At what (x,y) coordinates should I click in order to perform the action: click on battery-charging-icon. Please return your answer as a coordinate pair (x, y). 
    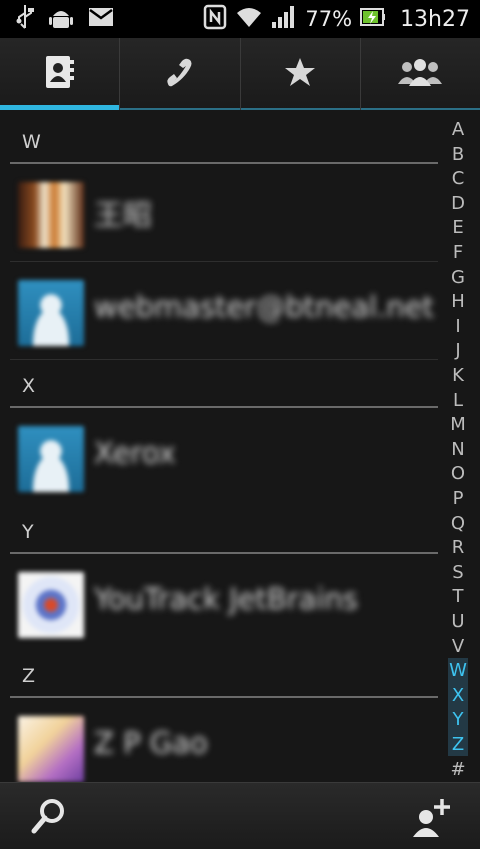
    Looking at the image, I should click on (373, 19).